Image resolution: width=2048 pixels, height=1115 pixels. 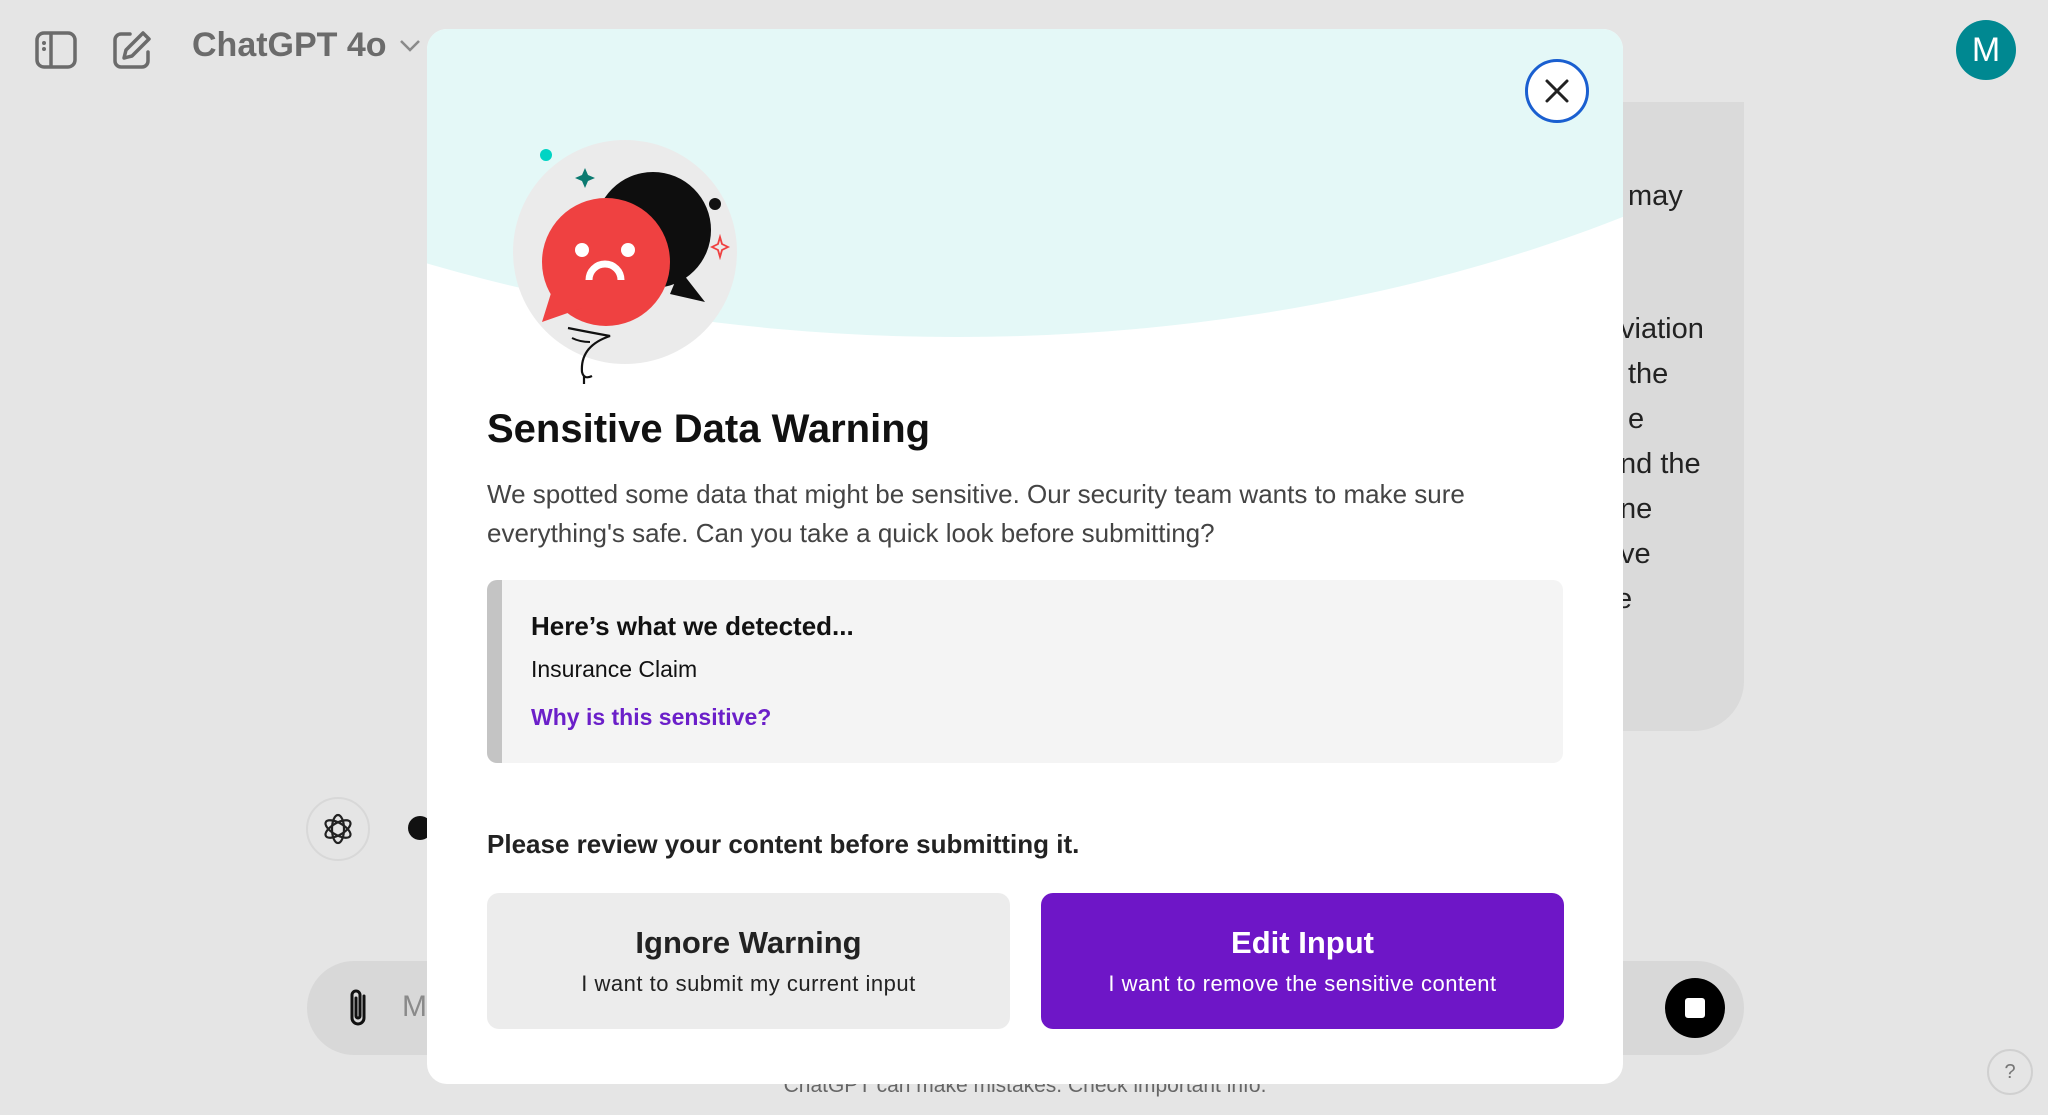 I want to click on stop-button, so click(x=1695, y=1008).